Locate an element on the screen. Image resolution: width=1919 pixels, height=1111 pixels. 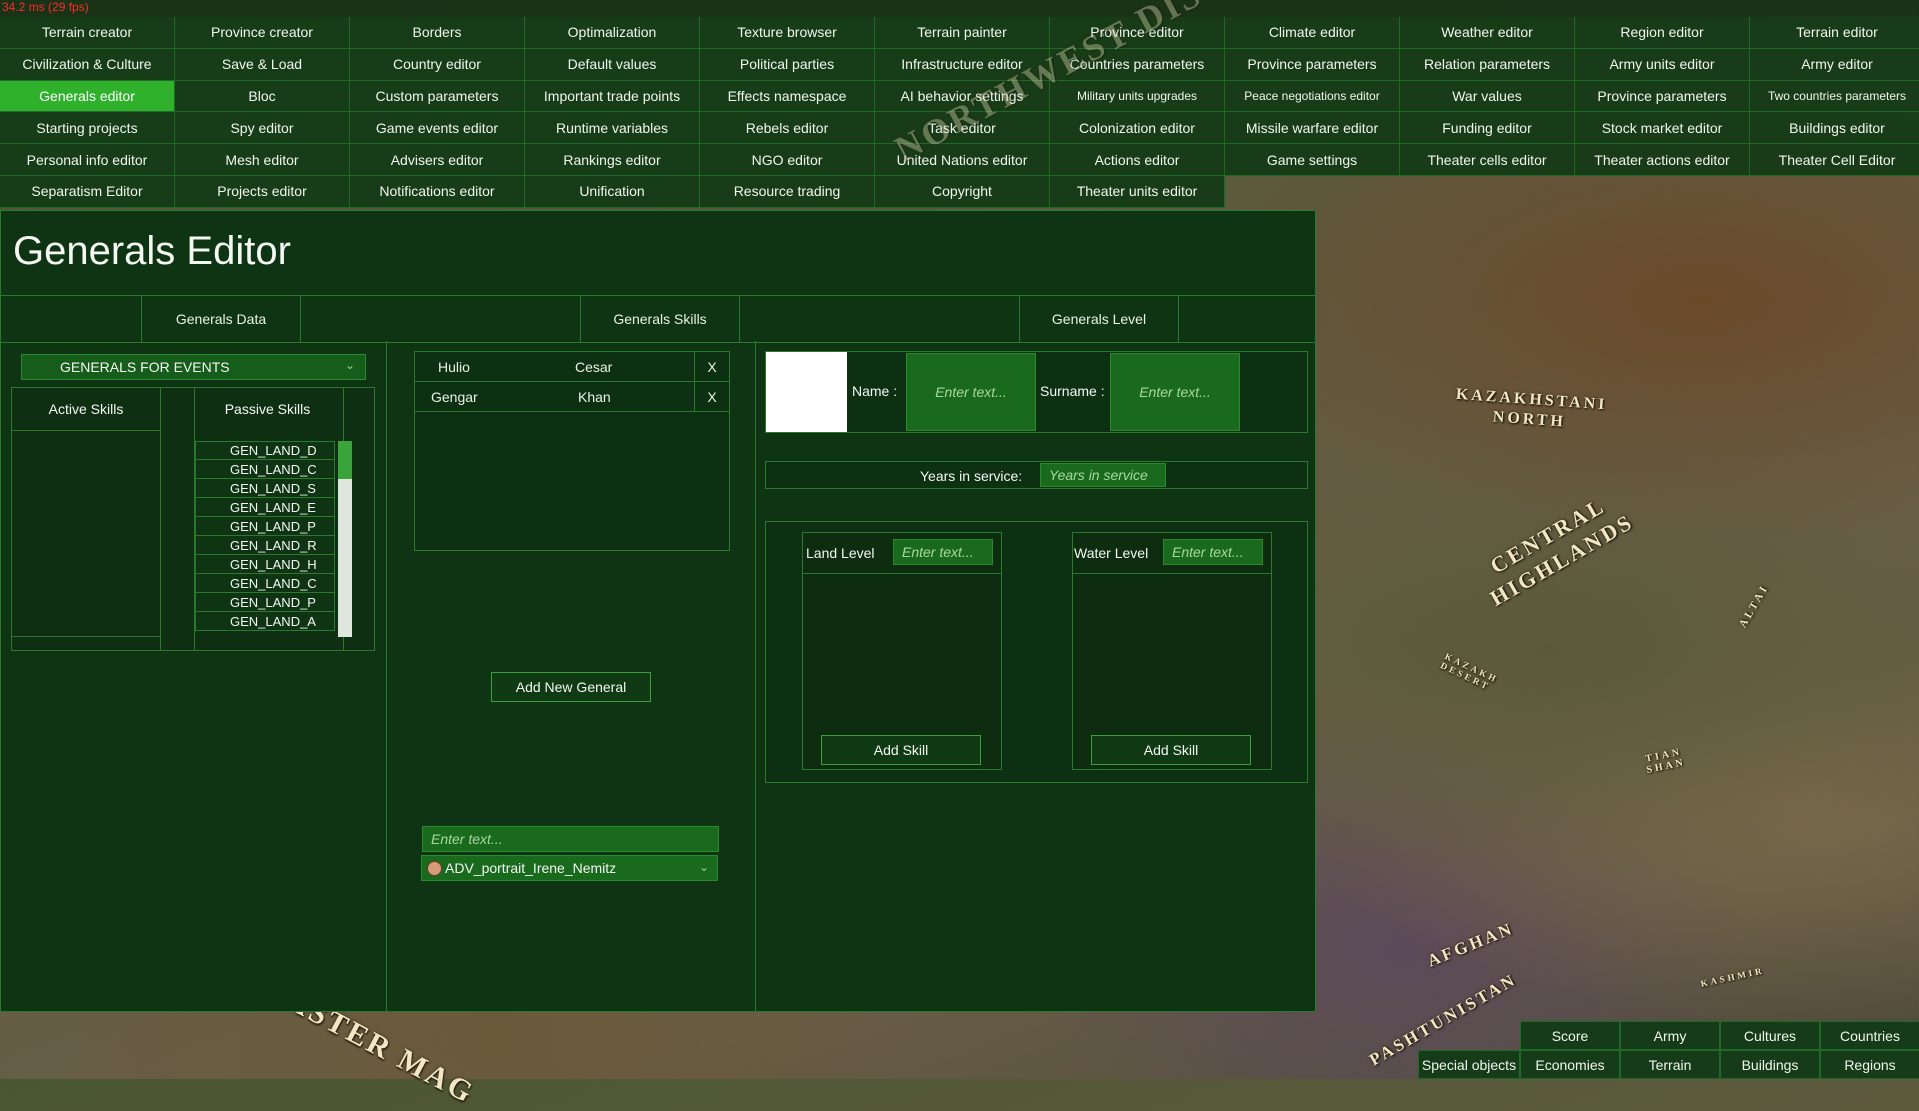
menu-item-theater-actions-editor: Theater actions editor is located at coordinates (1662, 160).